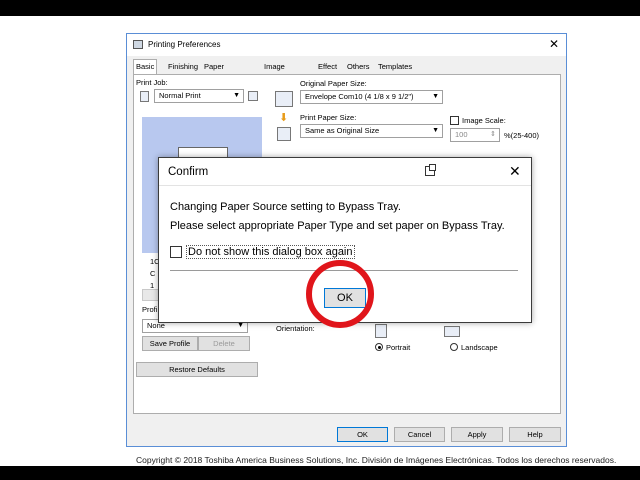 The height and width of the screenshot is (480, 640). What do you see at coordinates (152, 82) in the screenshot?
I see `print-job-label: Print Job:` at bounding box center [152, 82].